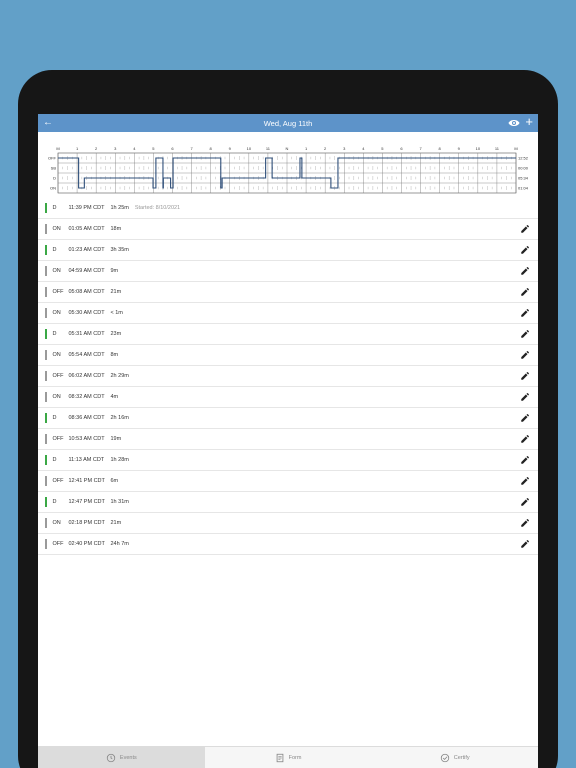 Image resolution: width=576 pixels, height=768 pixels. I want to click on event-duration: 9m, so click(114, 271).